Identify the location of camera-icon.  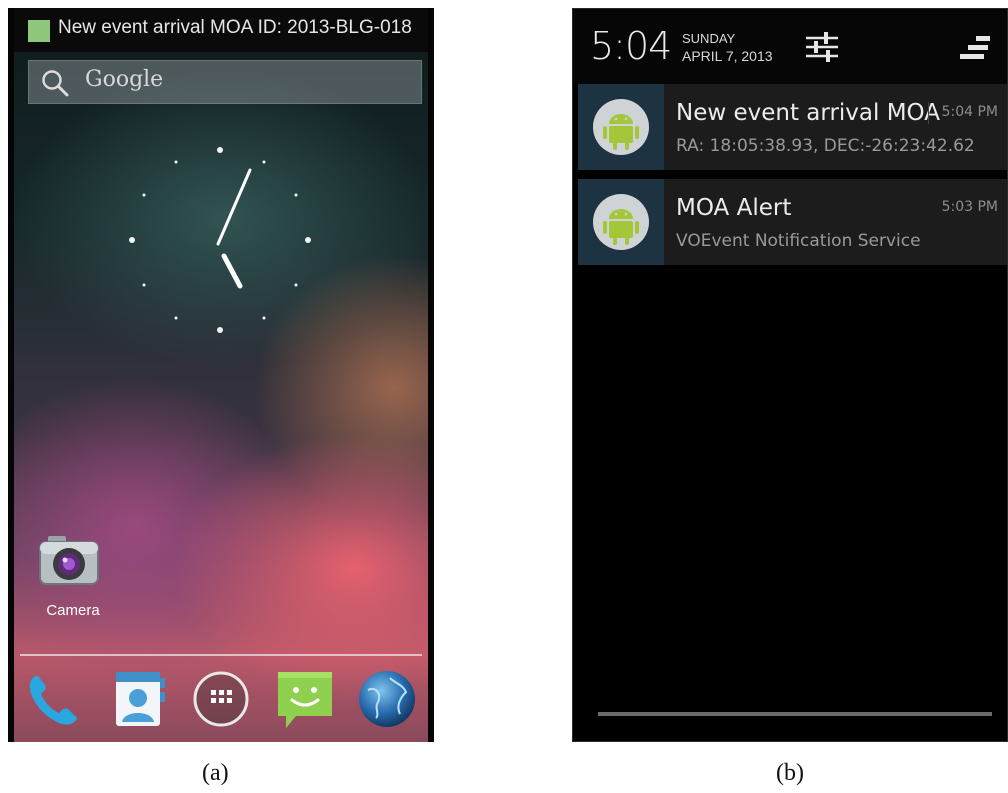
(69, 560).